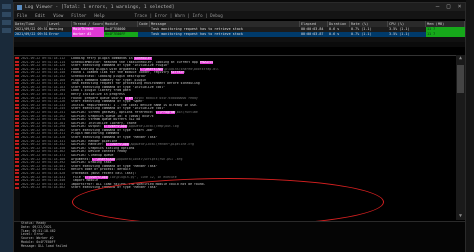 The height and width of the screenshot is (252, 474). What do you see at coordinates (40, 15) in the screenshot?
I see `menu-edit: Edit` at bounding box center [40, 15].